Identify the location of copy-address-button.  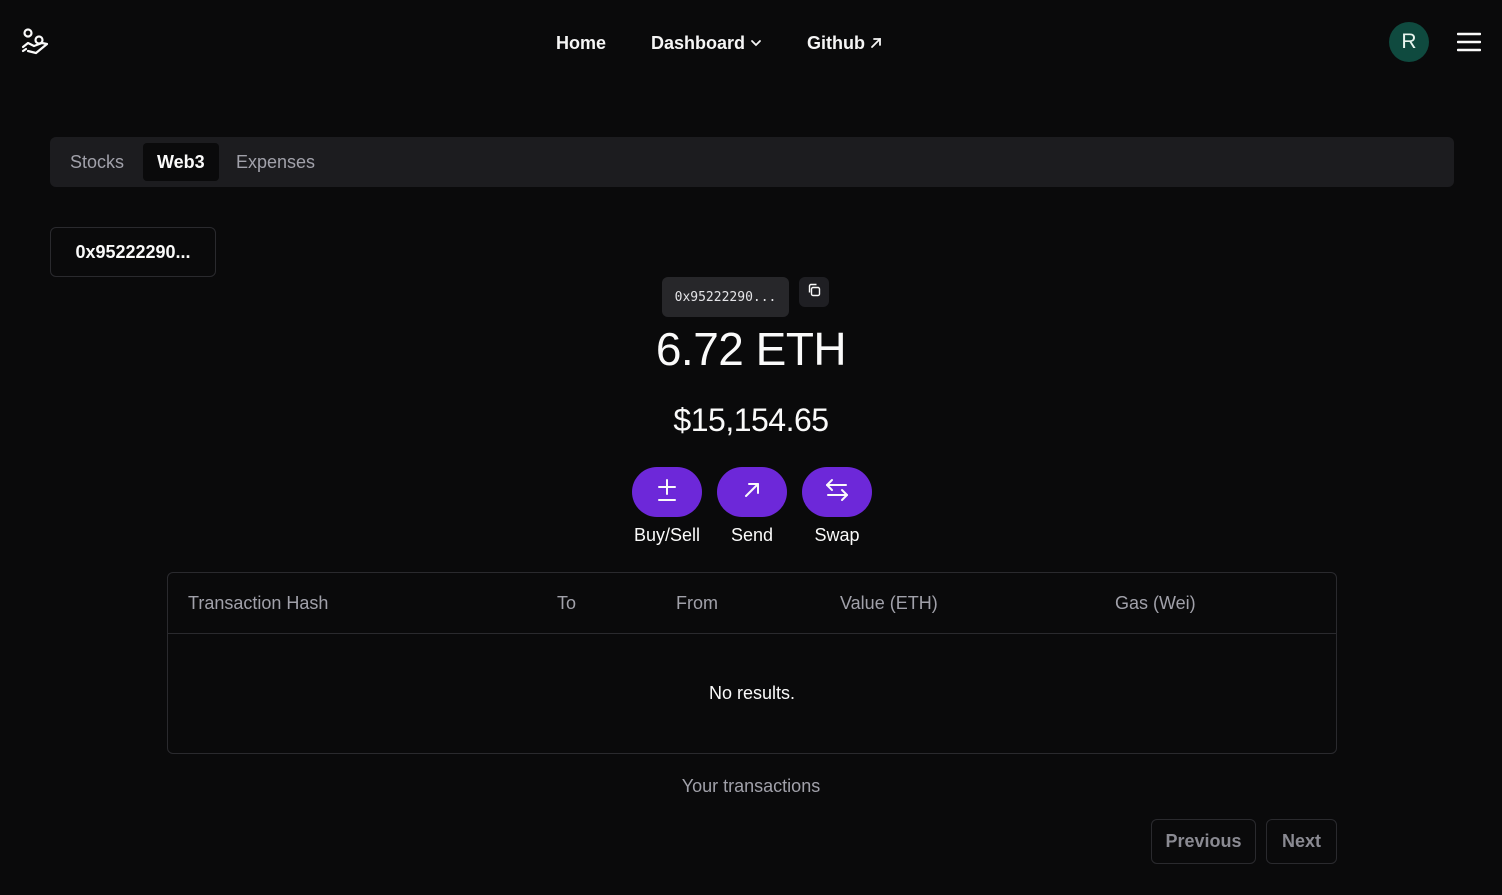
(814, 292).